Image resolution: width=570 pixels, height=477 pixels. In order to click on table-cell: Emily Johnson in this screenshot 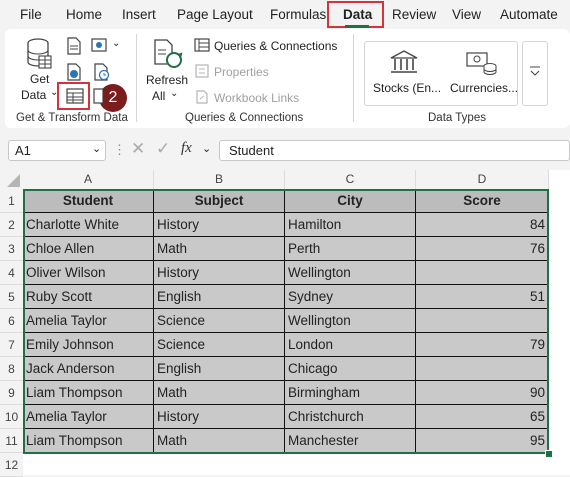, I will do `click(88, 345)`.